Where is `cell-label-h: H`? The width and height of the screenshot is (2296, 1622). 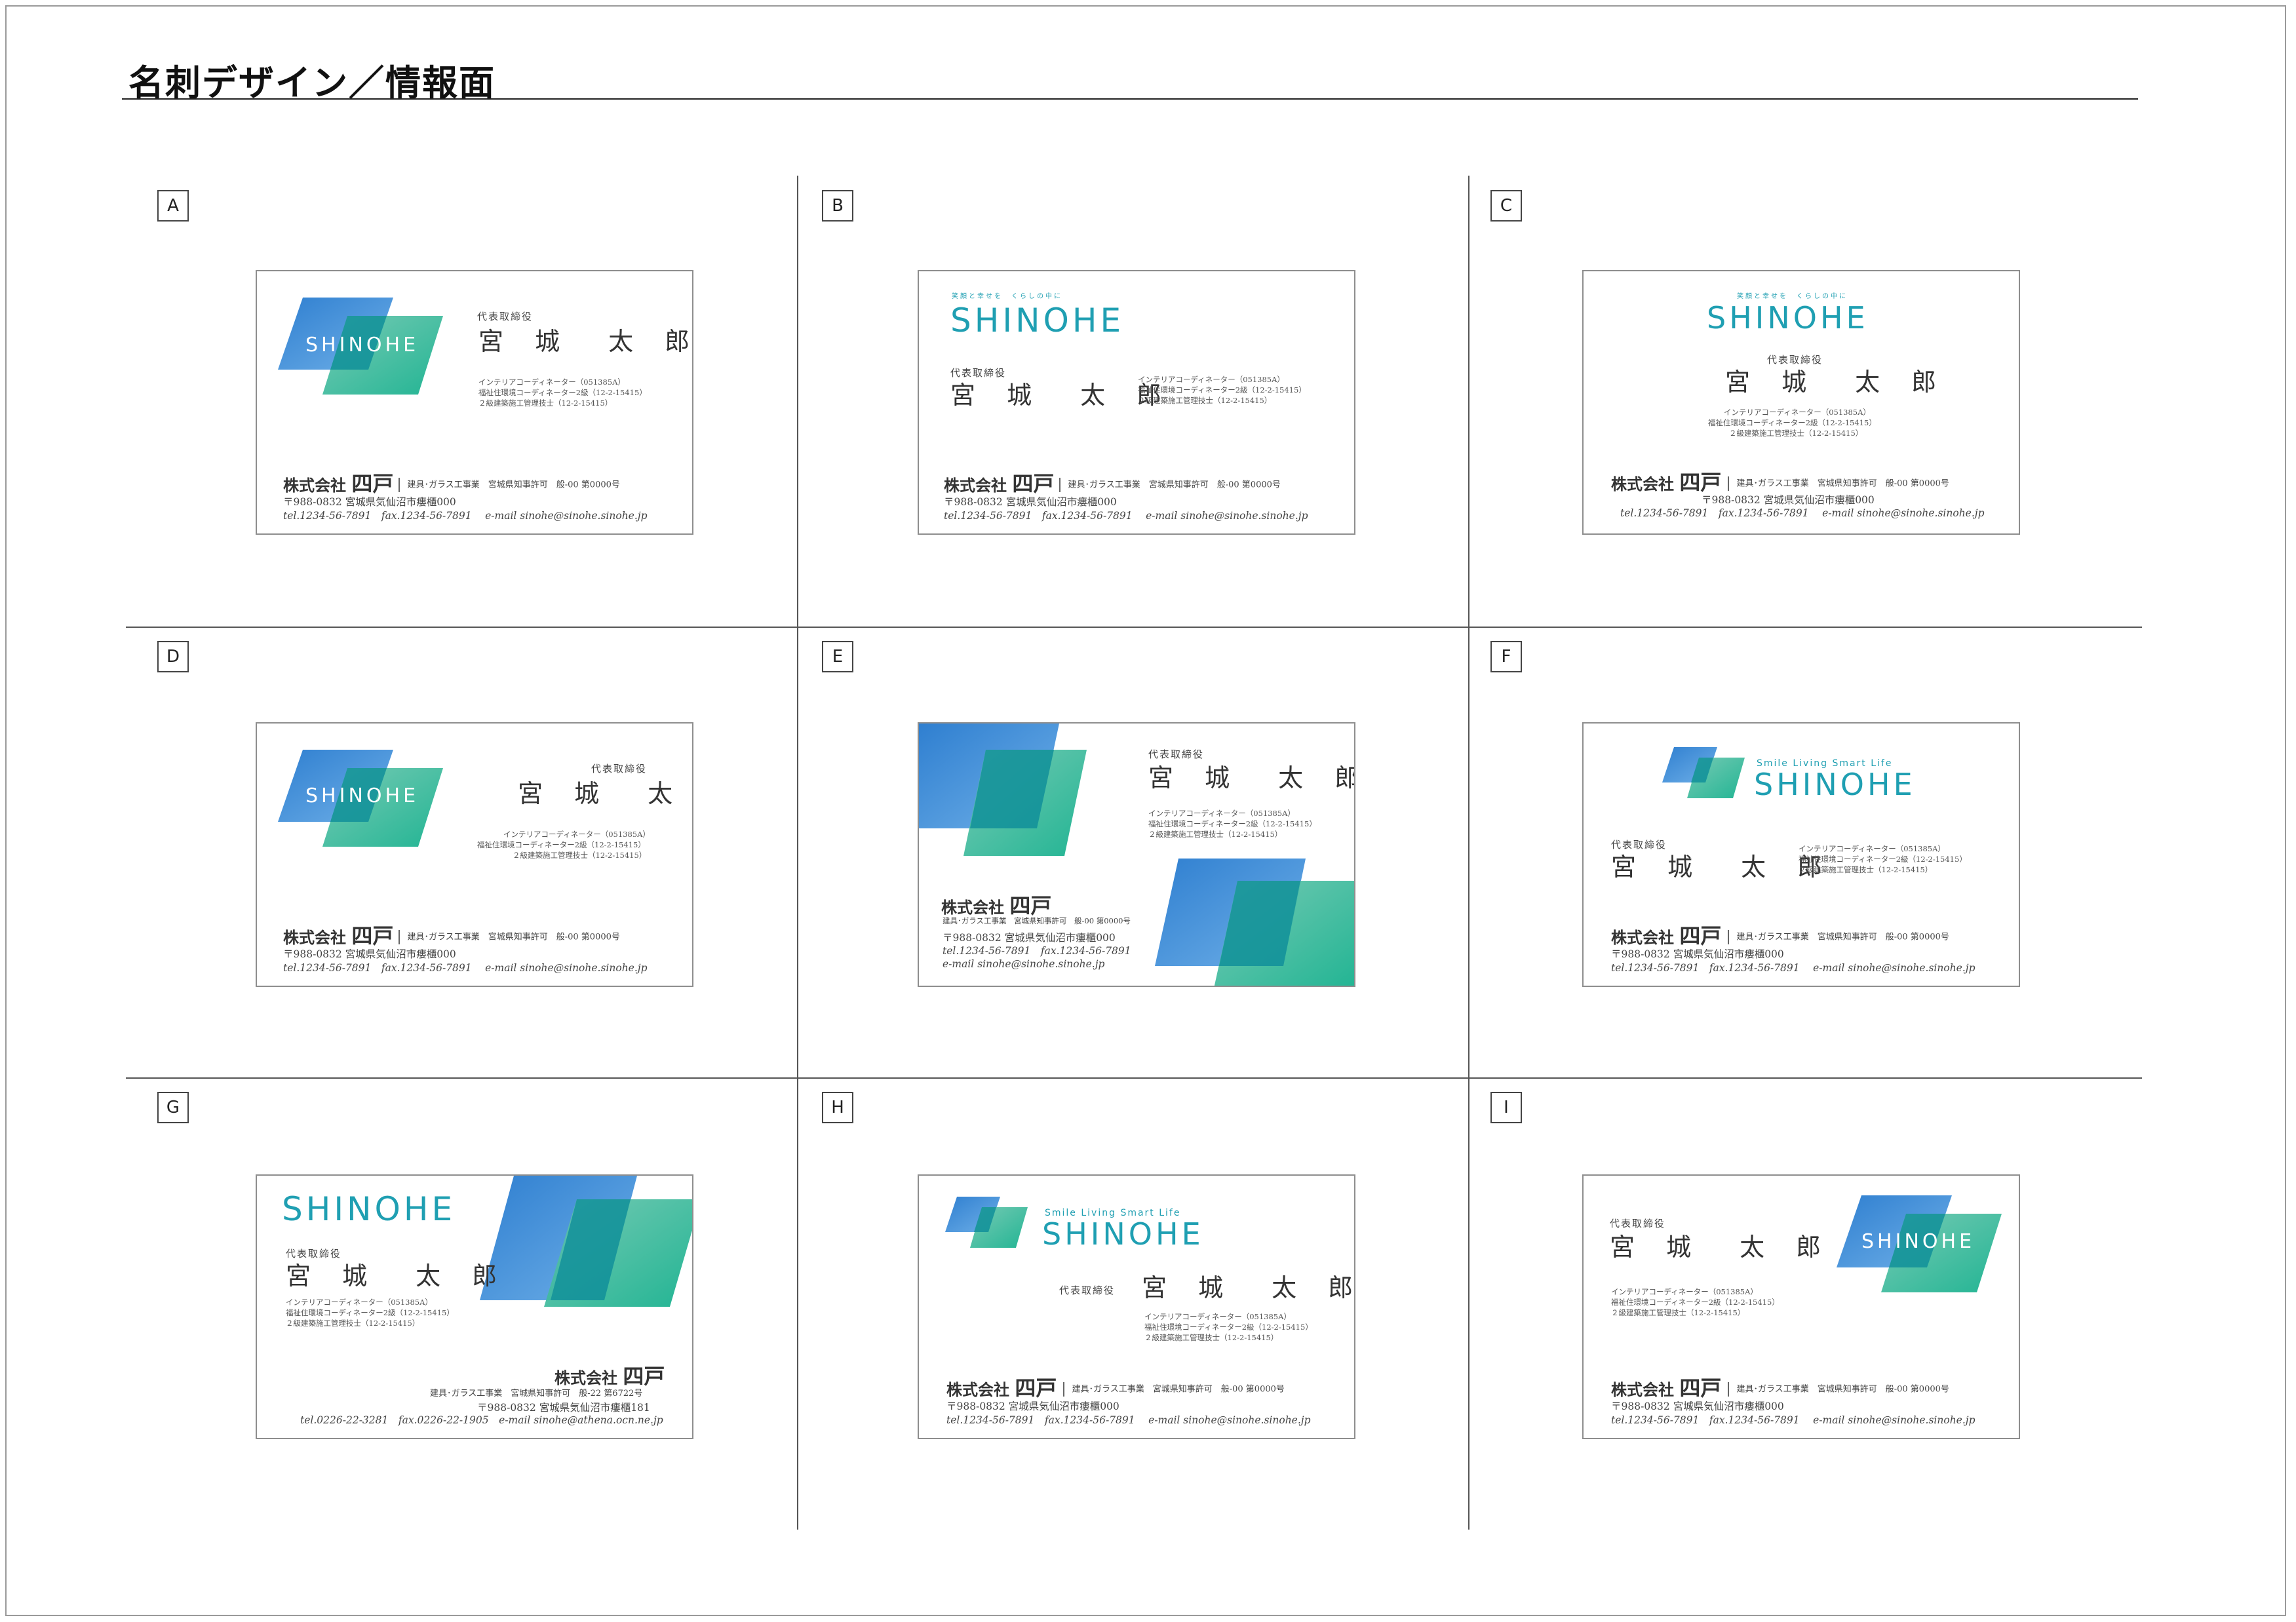 cell-label-h: H is located at coordinates (838, 1107).